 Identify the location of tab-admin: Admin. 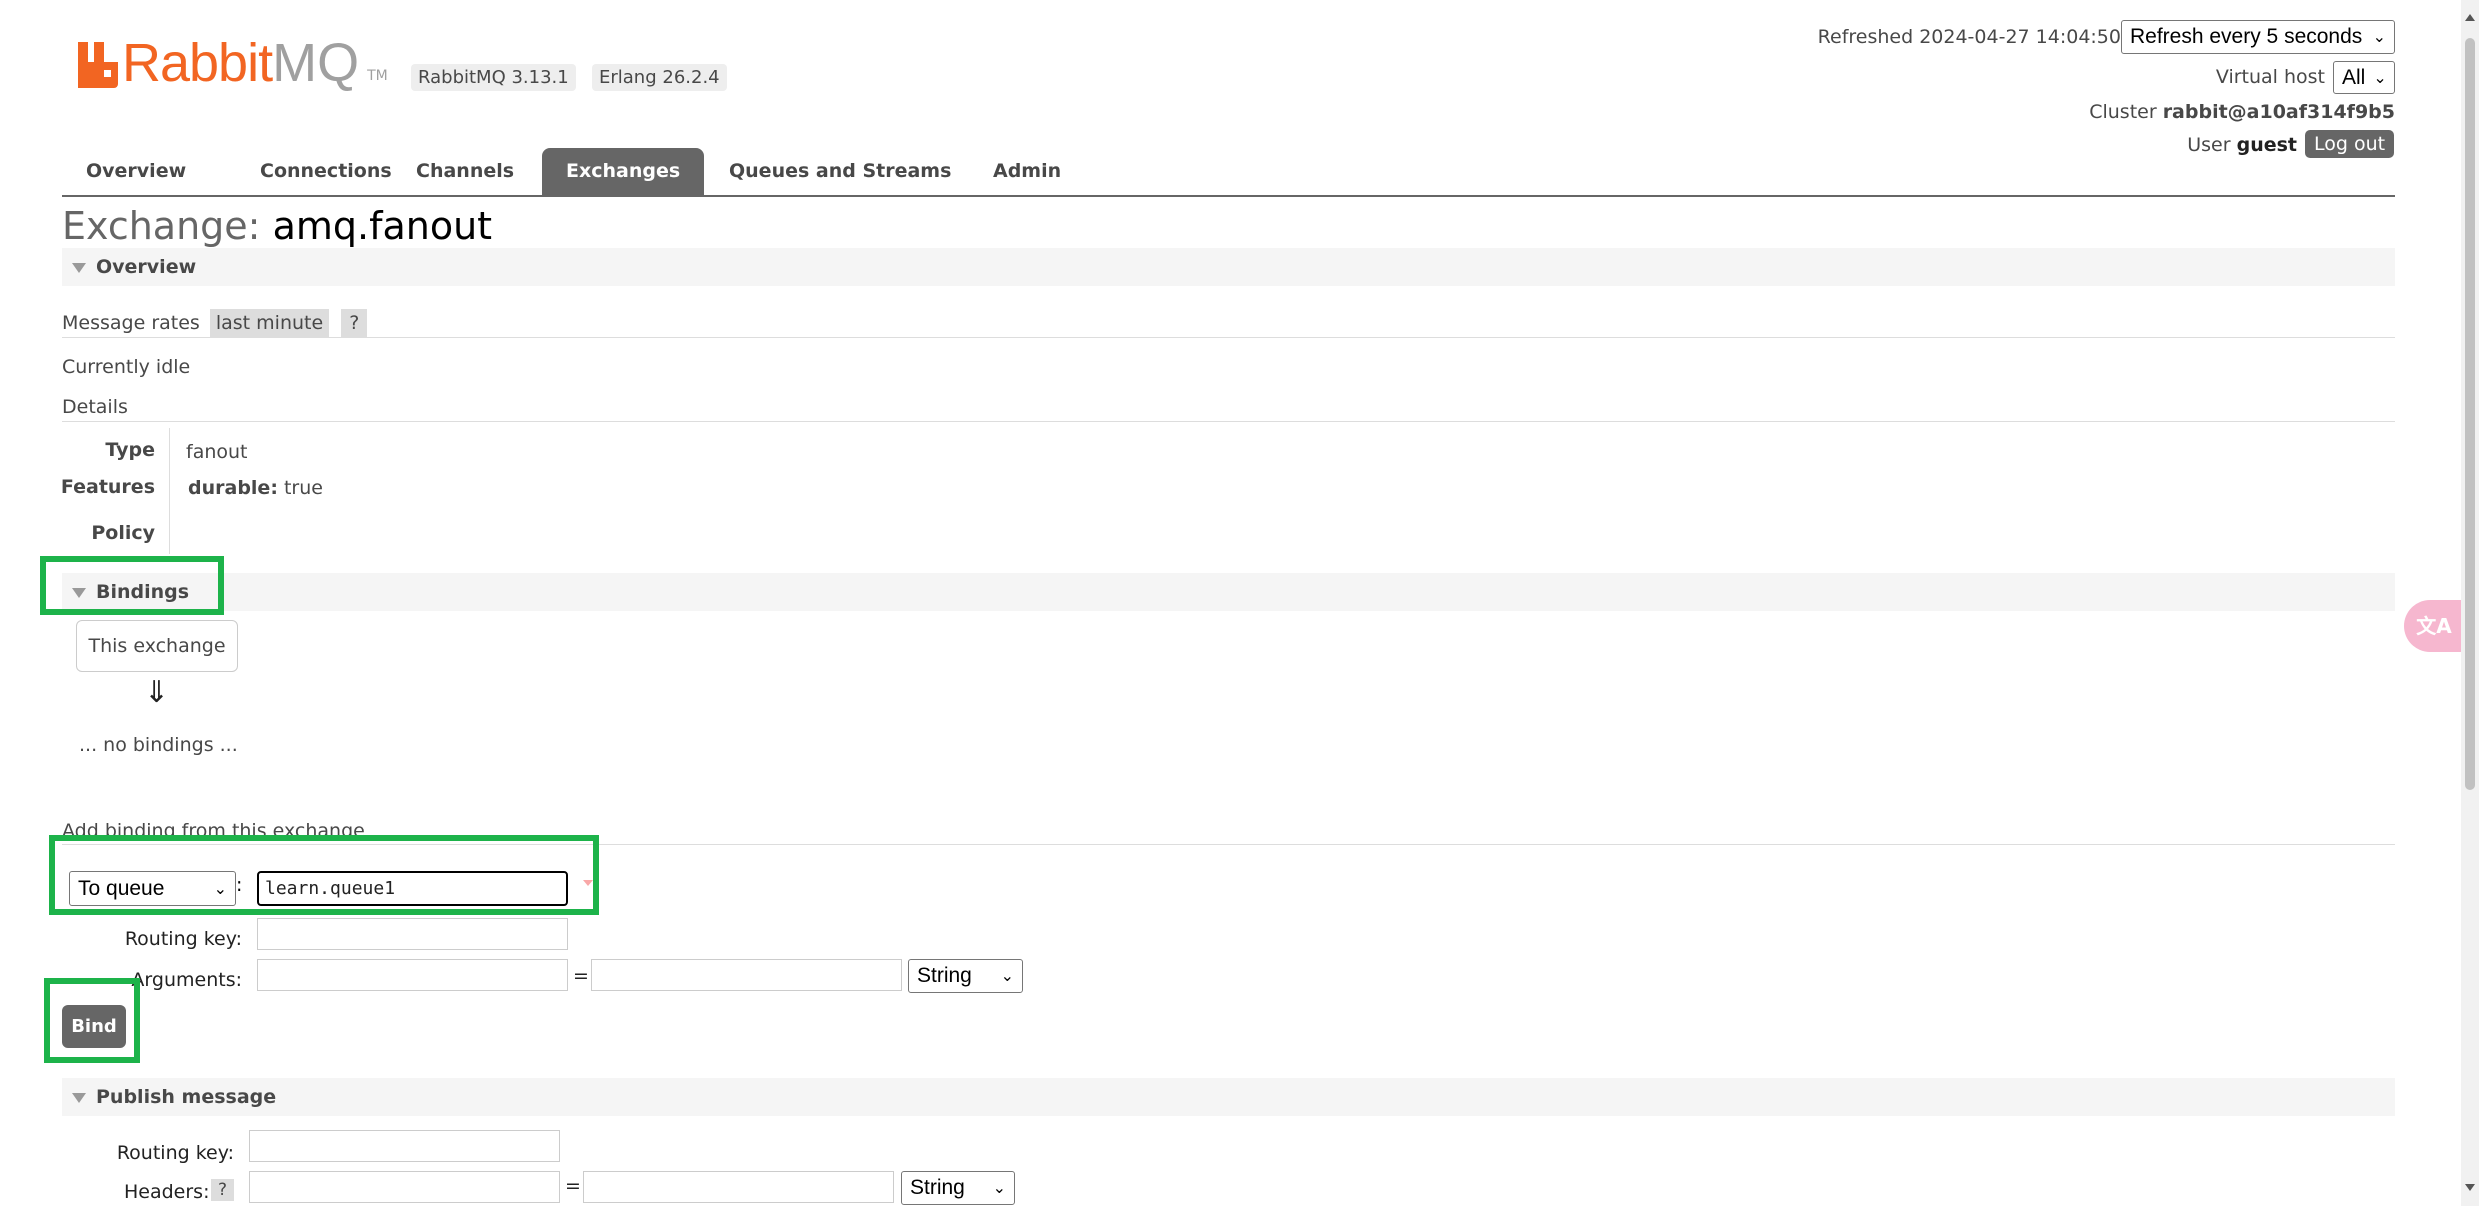
(1027, 171).